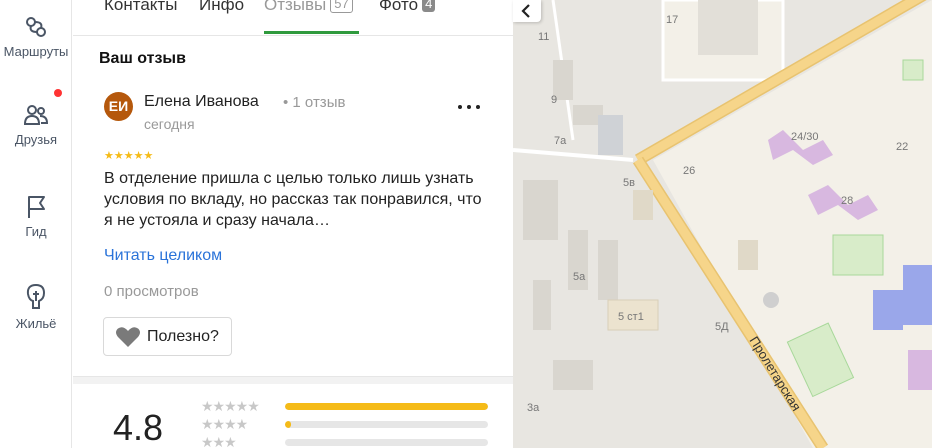  Describe the element at coordinates (58, 93) in the screenshot. I see `notification-dot` at that location.